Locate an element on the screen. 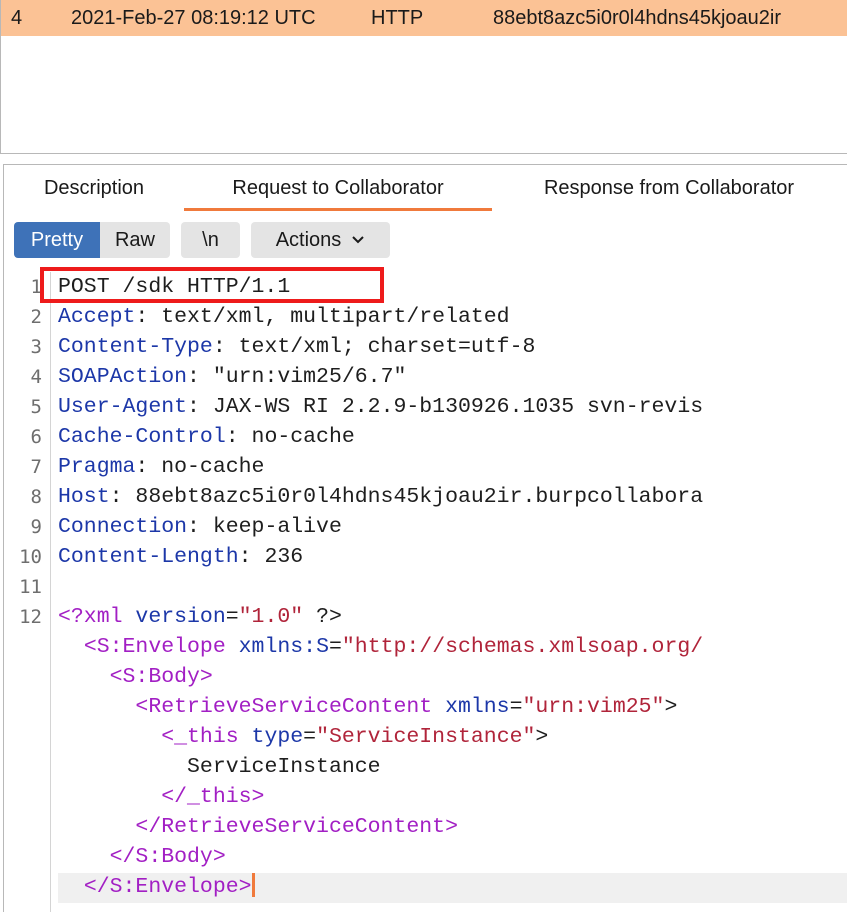 The width and height of the screenshot is (847, 912). line-number: 9 is located at coordinates (36, 527).